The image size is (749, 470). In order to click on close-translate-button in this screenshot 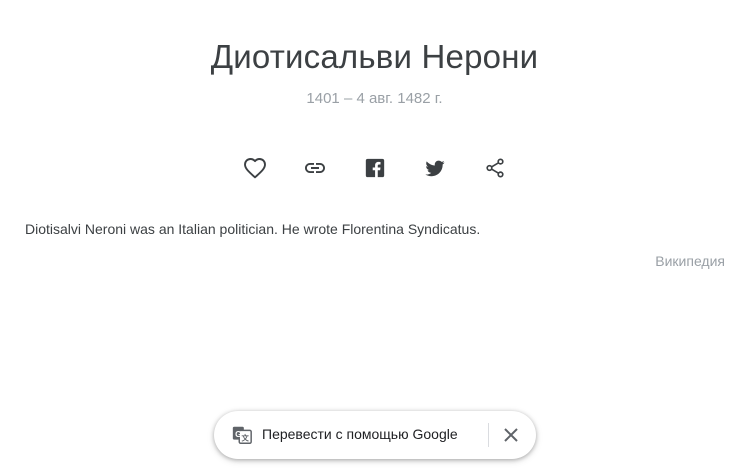, I will do `click(511, 435)`.